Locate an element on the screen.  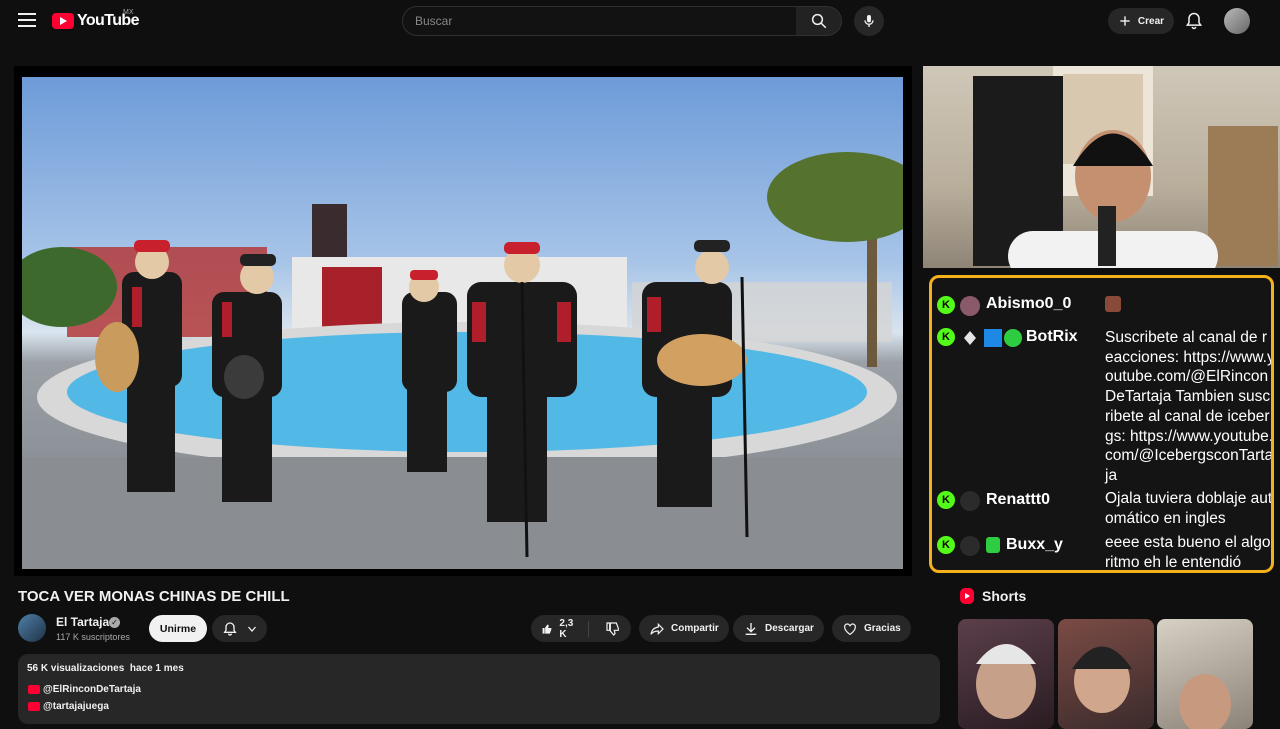
emote-icon is located at coordinates (1113, 304).